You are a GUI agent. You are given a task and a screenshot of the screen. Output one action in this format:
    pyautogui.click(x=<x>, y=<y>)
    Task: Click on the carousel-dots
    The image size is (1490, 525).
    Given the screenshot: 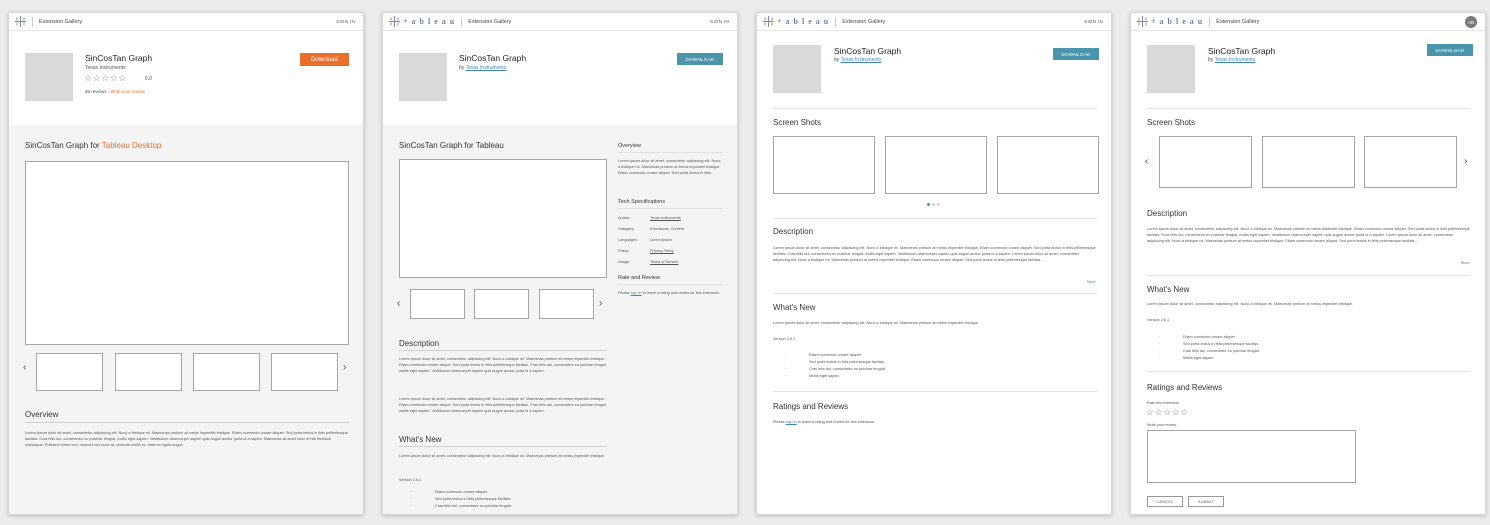 What is the action you would take?
    pyautogui.click(x=933, y=204)
    